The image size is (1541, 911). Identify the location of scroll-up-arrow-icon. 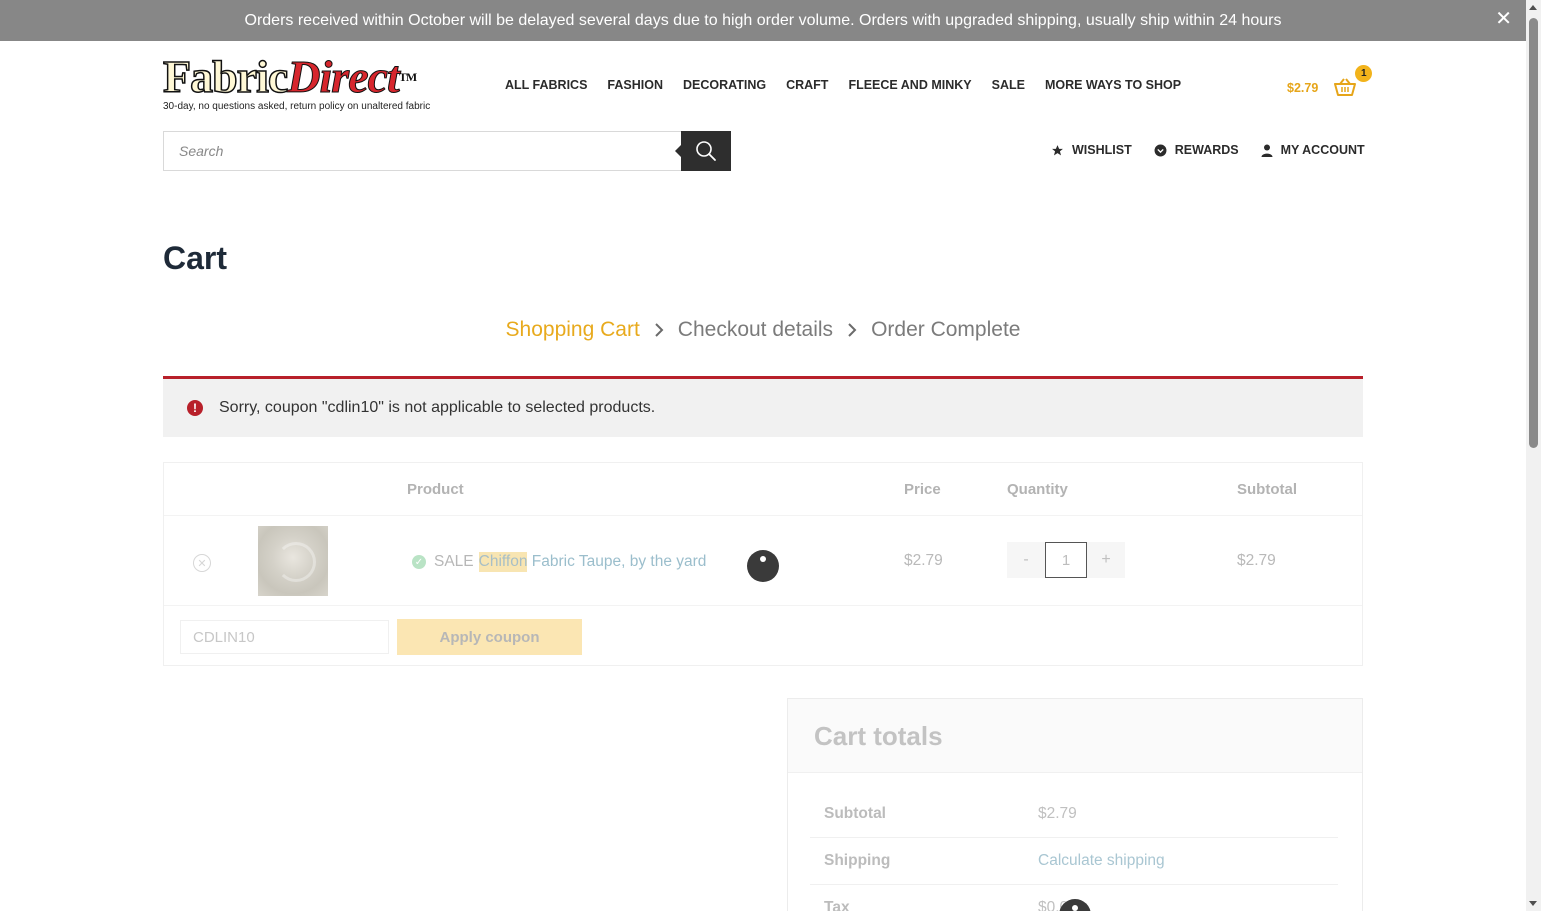
(1533, 7).